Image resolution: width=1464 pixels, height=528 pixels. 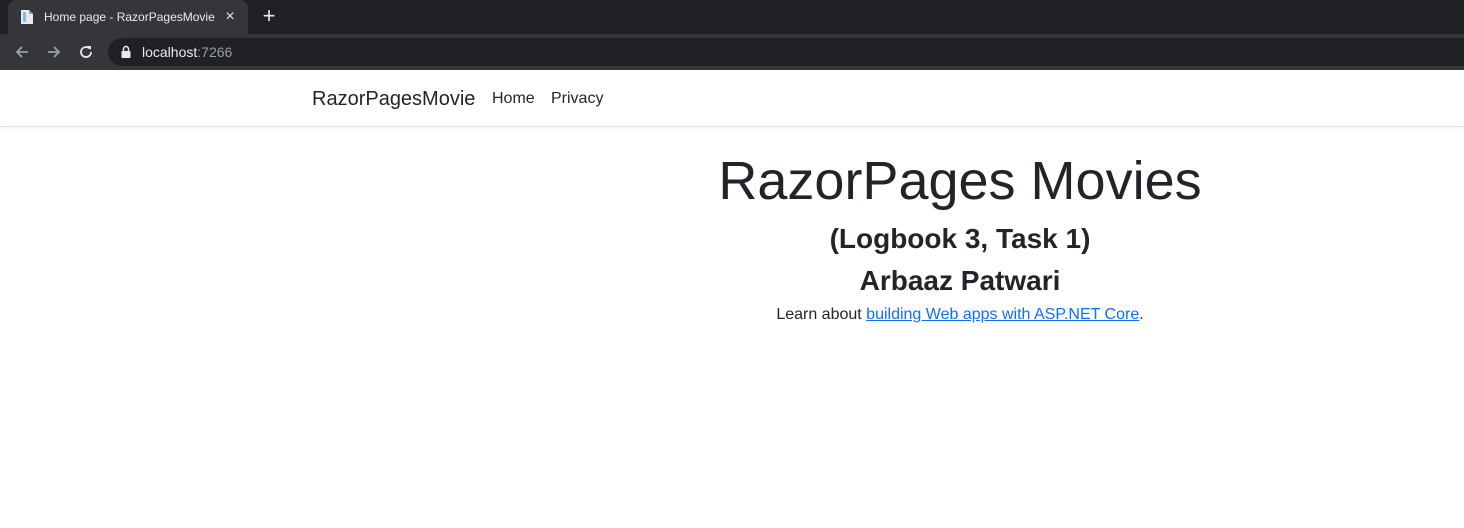 What do you see at coordinates (393, 99) in the screenshot?
I see `navbar-brand: RazorPagesMovie` at bounding box center [393, 99].